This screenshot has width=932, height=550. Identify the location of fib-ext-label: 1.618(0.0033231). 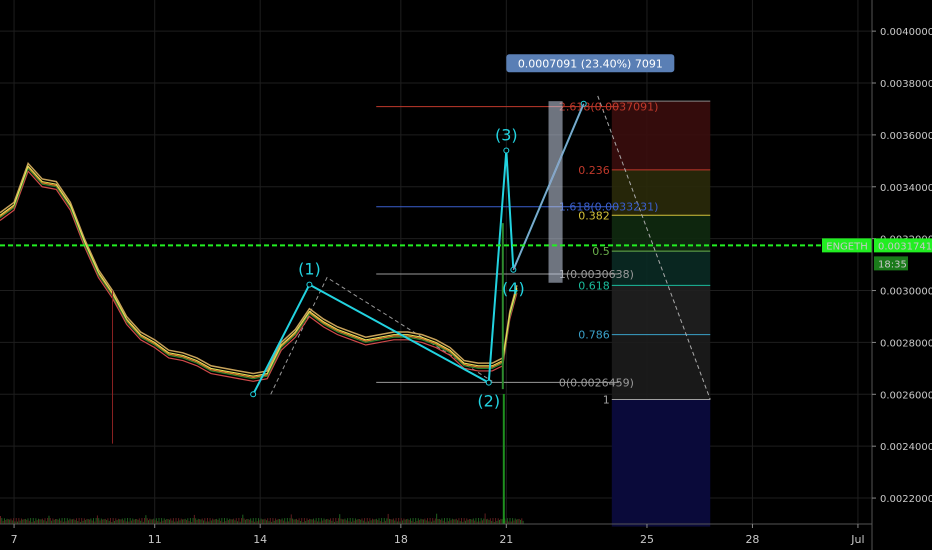
(609, 207).